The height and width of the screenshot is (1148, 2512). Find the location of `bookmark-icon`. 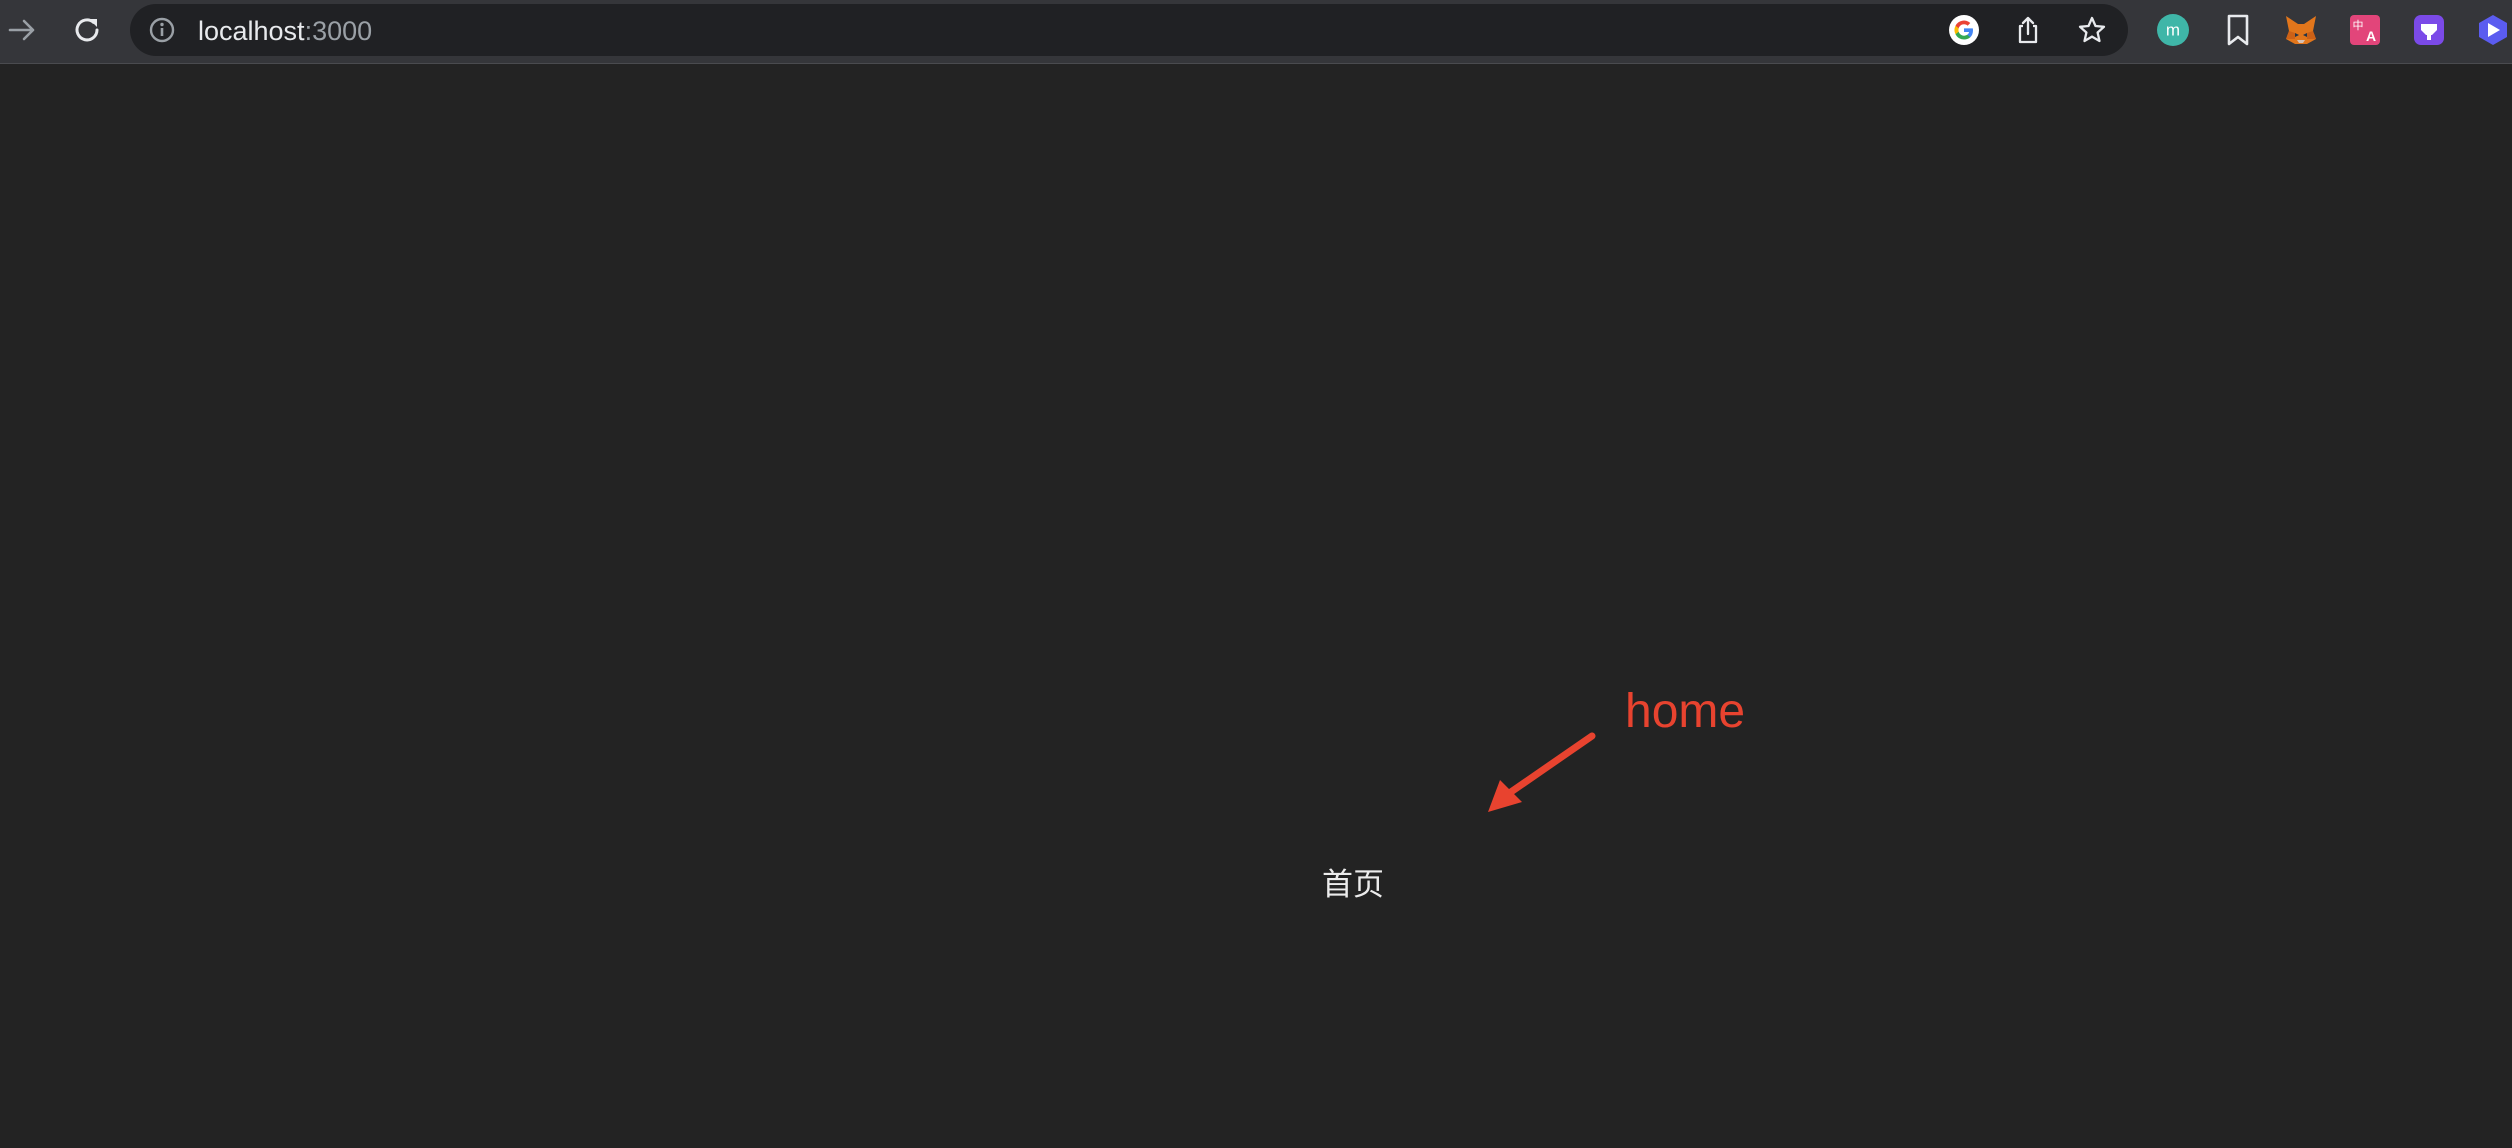

bookmark-icon is located at coordinates (2238, 30).